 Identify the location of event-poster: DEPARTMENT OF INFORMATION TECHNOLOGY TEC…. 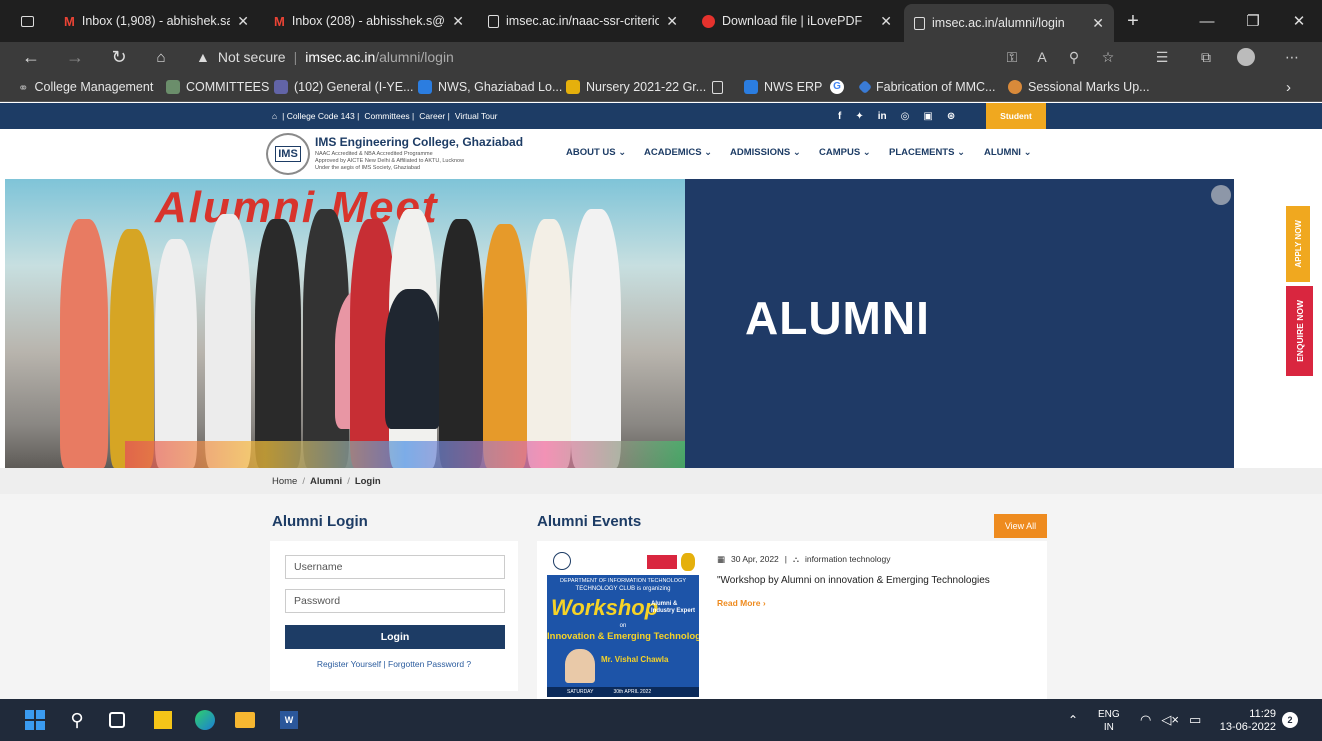
(623, 623).